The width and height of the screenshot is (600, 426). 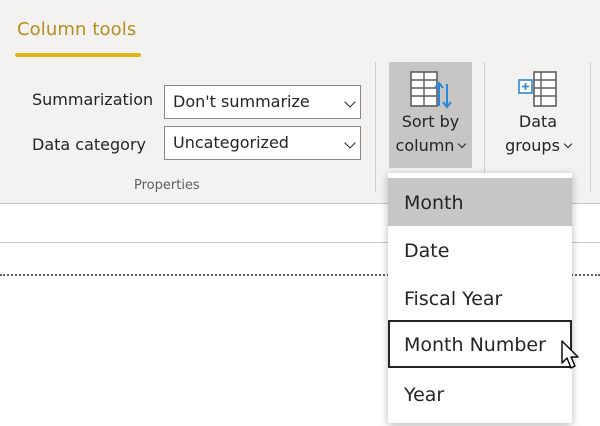 What do you see at coordinates (430, 121) in the screenshot?
I see `sort-by-label-1: Sort by` at bounding box center [430, 121].